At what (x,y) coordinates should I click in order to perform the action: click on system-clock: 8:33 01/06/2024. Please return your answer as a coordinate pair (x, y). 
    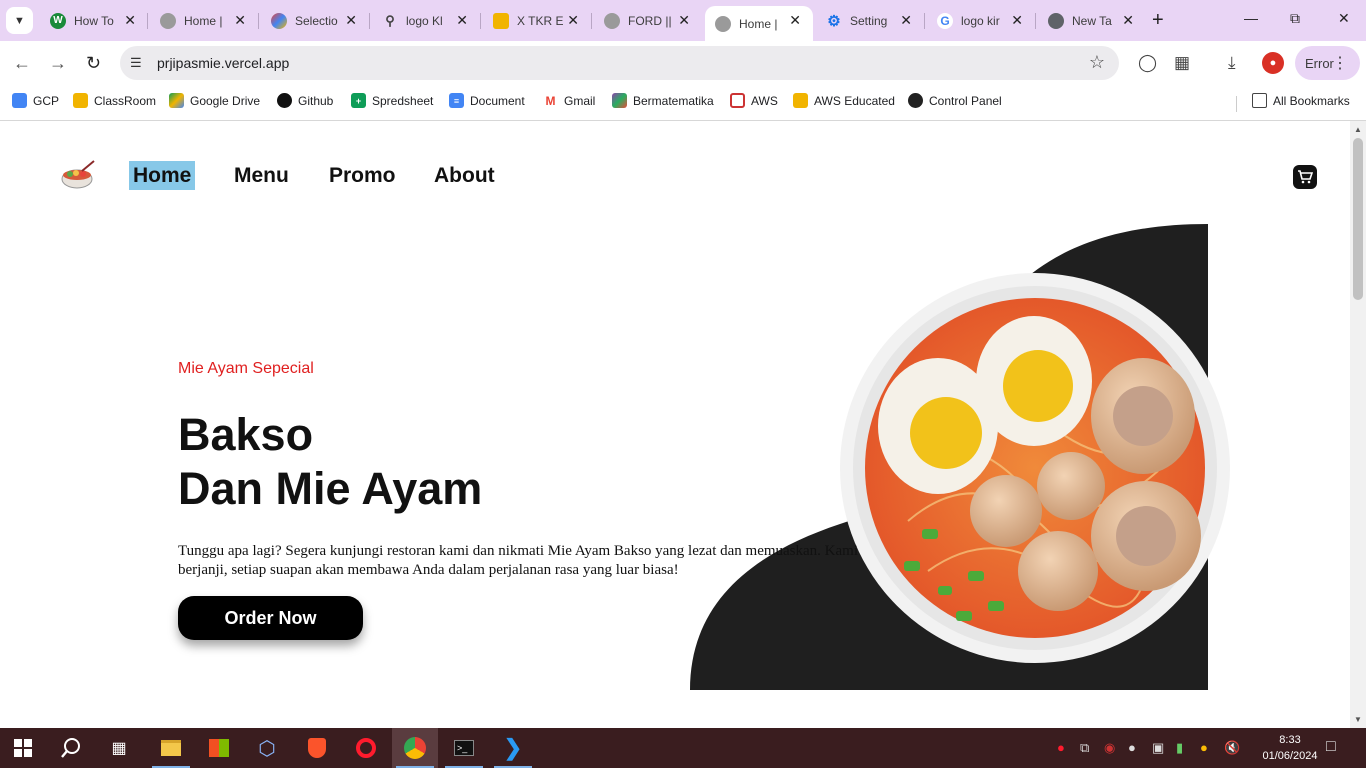
    Looking at the image, I should click on (1290, 748).